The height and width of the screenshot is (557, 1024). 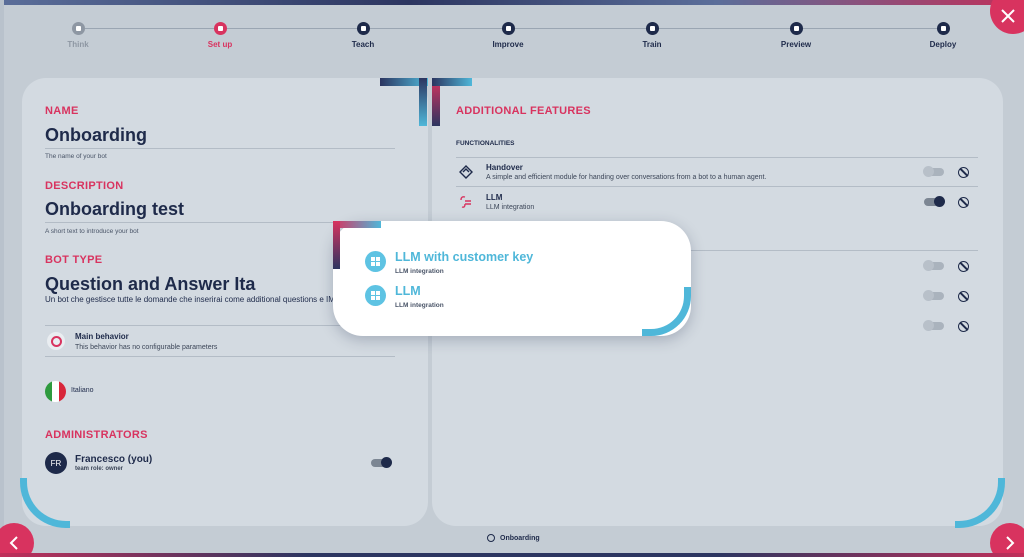 What do you see at coordinates (56, 341) in the screenshot?
I see `brain-icon` at bounding box center [56, 341].